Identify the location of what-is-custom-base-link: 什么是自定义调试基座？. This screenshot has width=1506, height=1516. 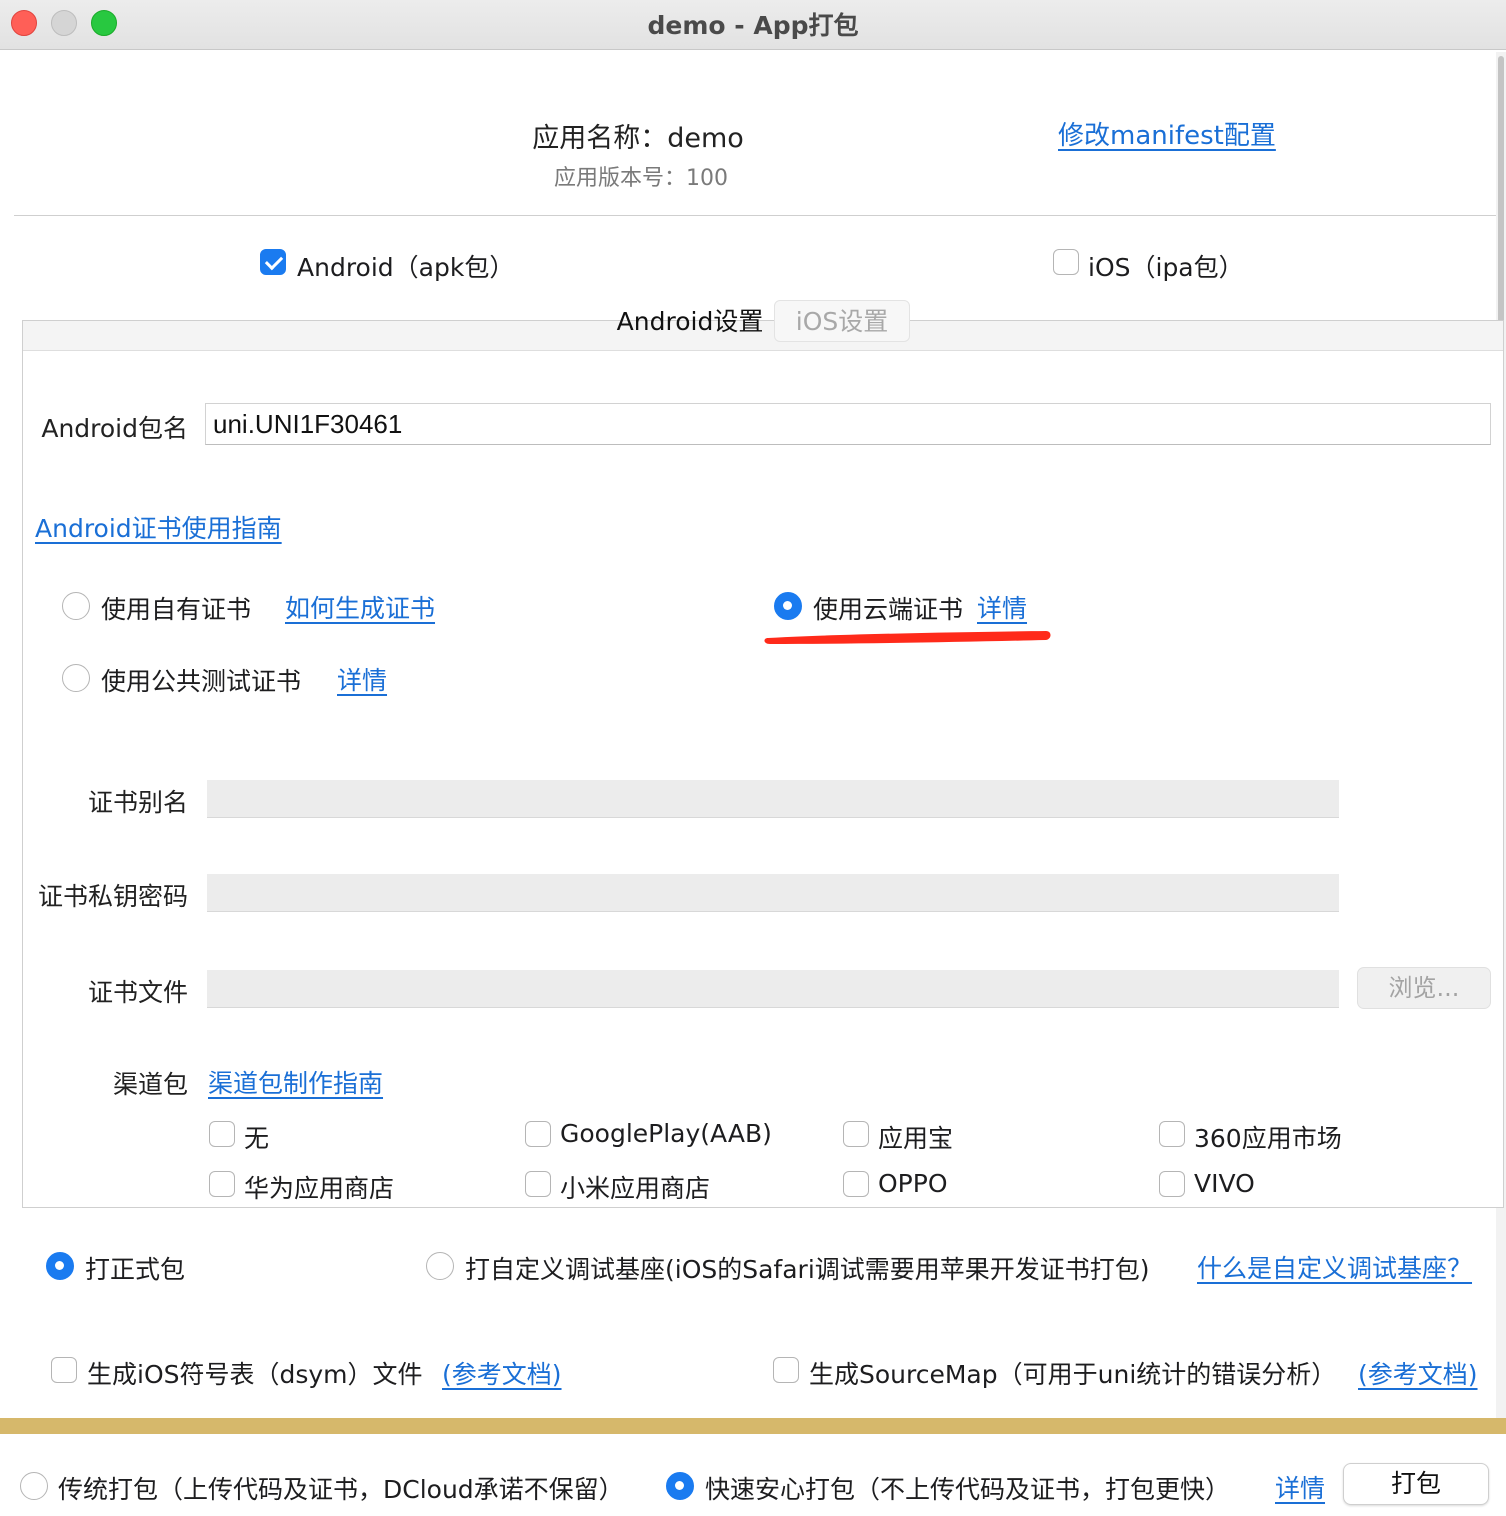
(1334, 1267).